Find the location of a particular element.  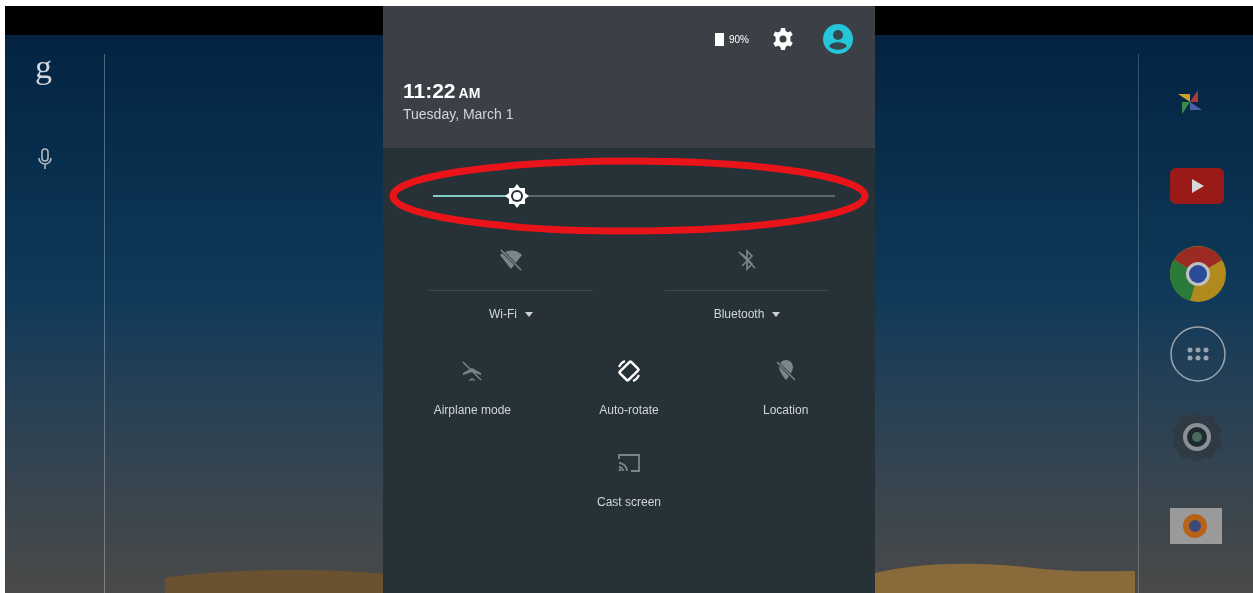

tile-label: Airplane mode is located at coordinates (472, 410).